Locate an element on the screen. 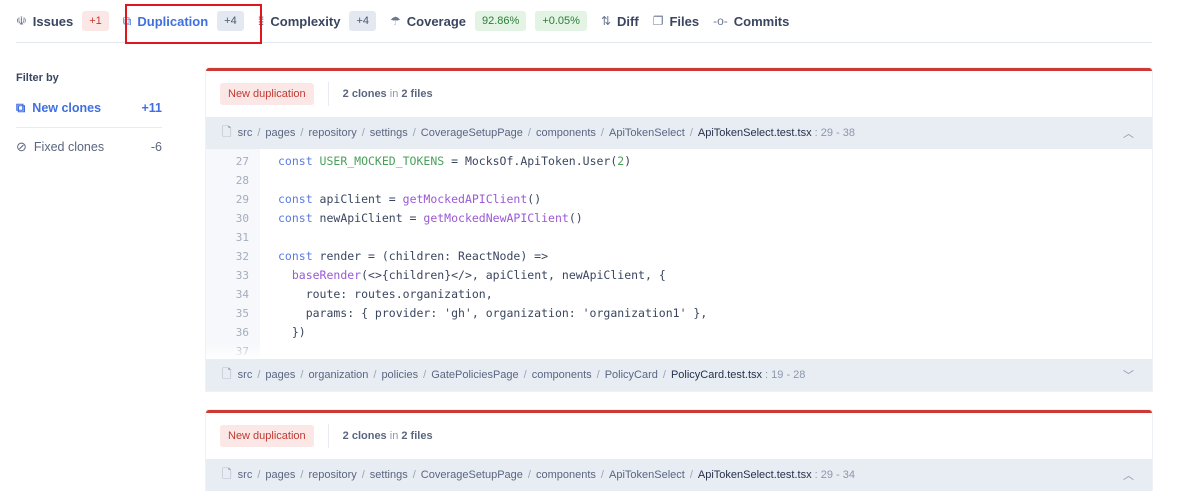 The image size is (1180, 491). tab-coverage: ☂ Coverage 92.86% +0.05% is located at coordinates (488, 21).